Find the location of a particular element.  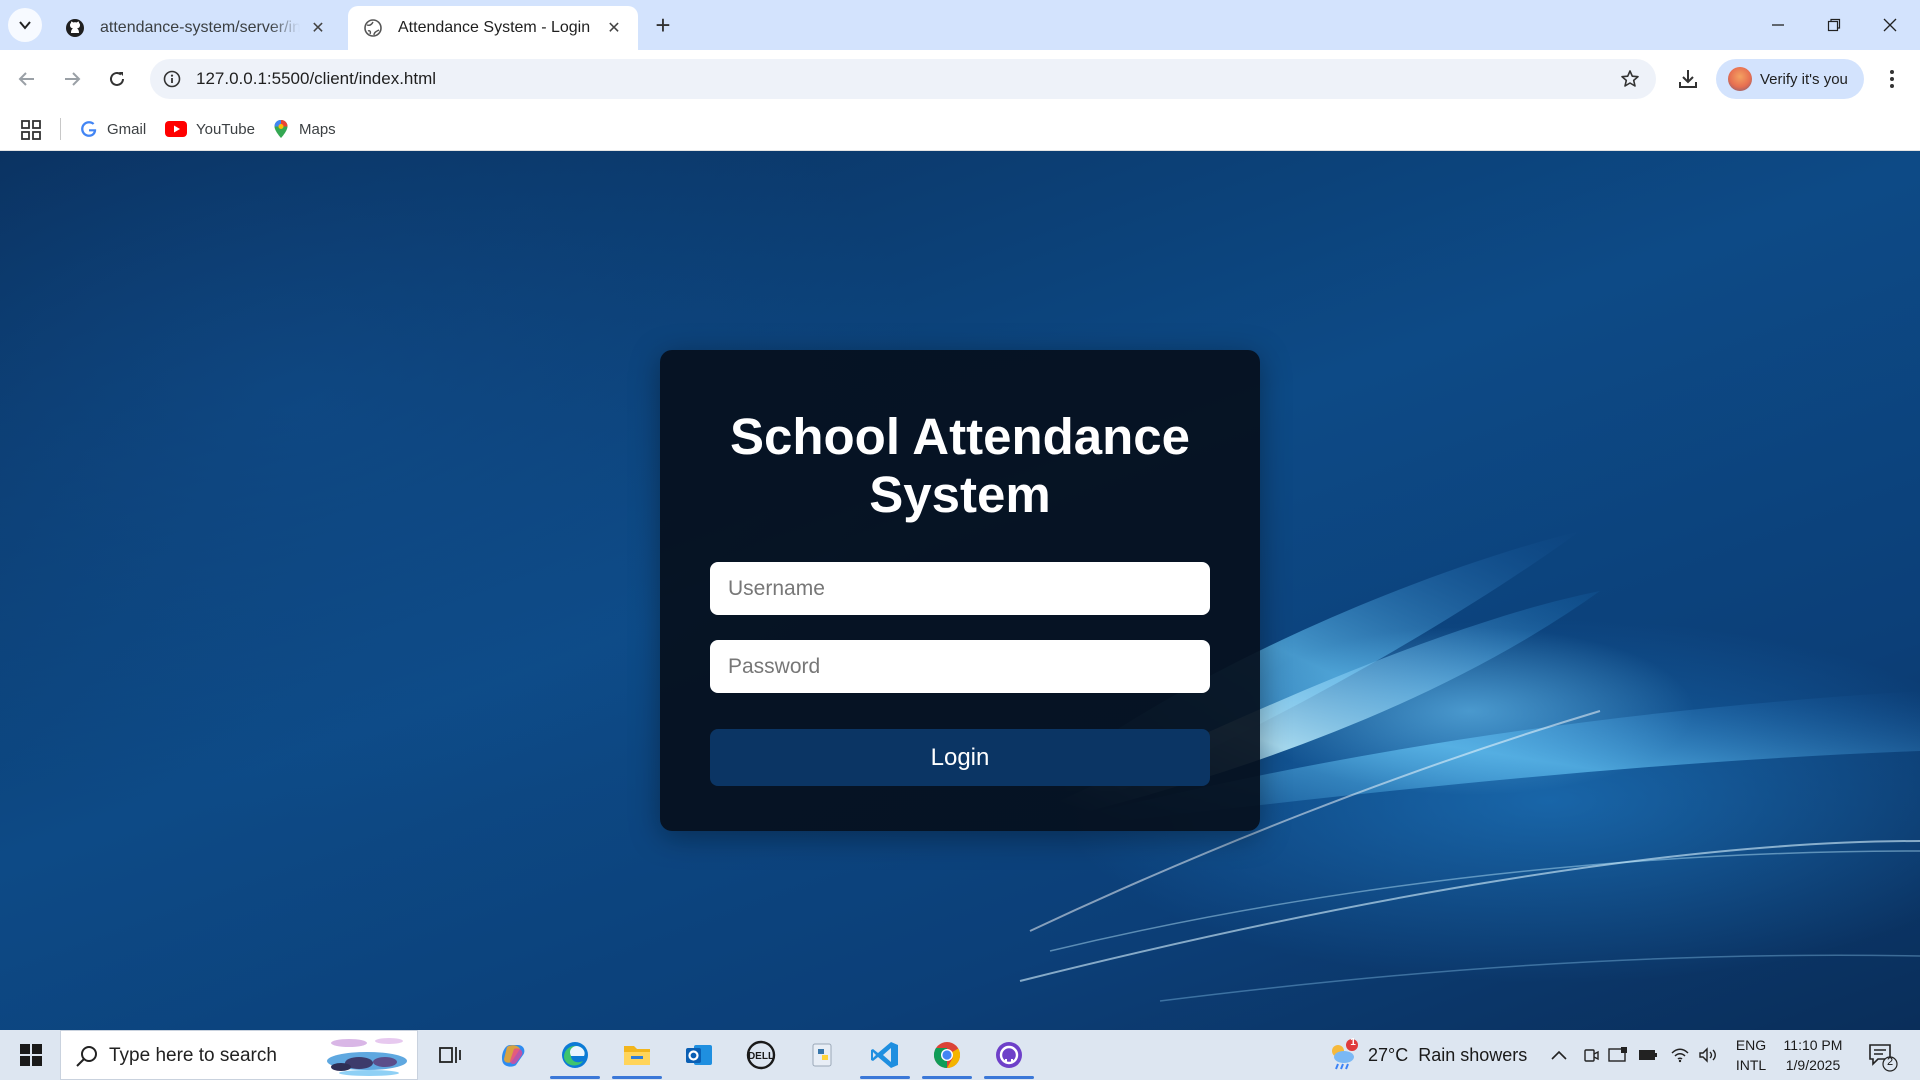

close-icon is located at coordinates (1890, 25).